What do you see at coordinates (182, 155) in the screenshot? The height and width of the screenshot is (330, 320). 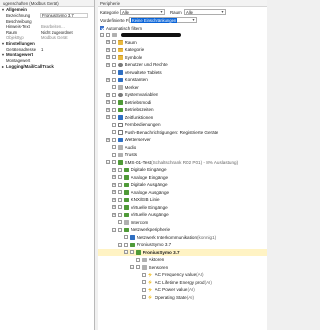 I see `tree-item: Trusts` at bounding box center [182, 155].